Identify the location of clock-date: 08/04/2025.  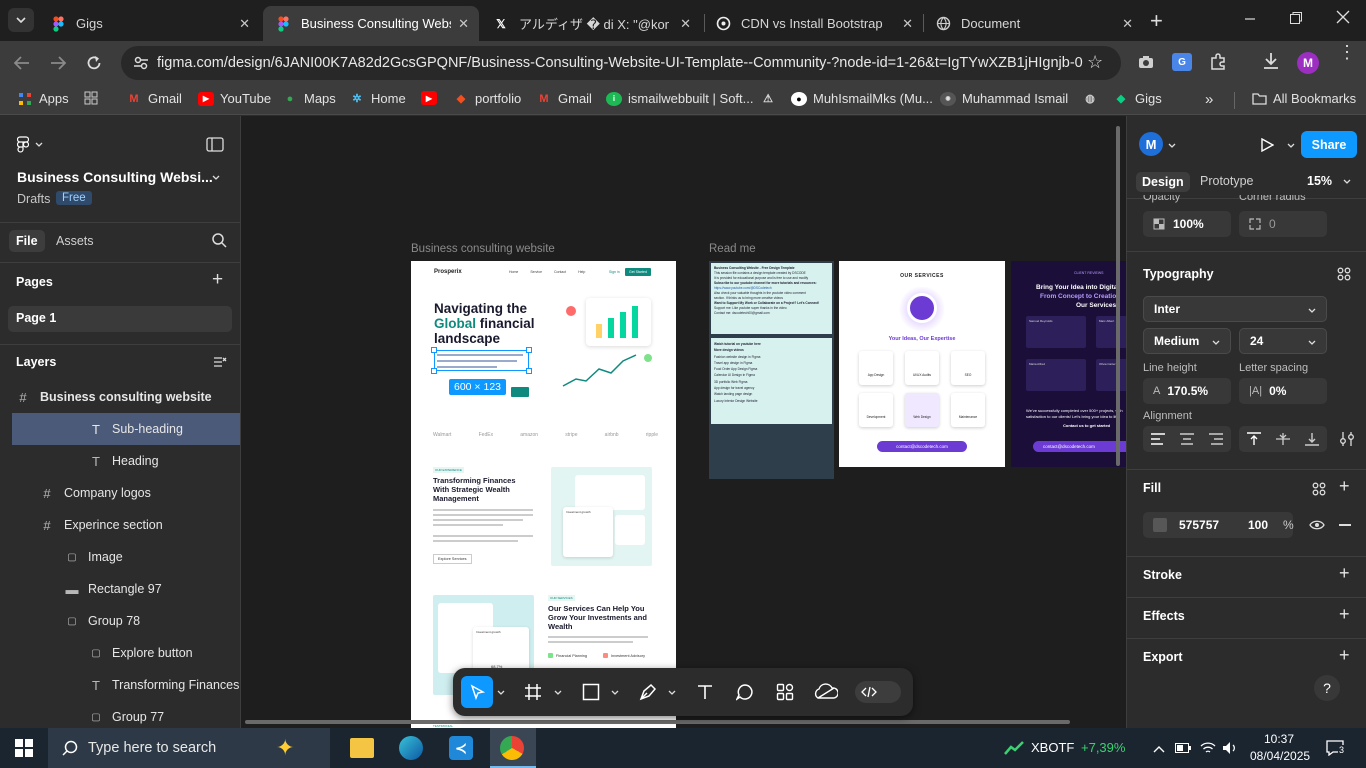
(1280, 756).